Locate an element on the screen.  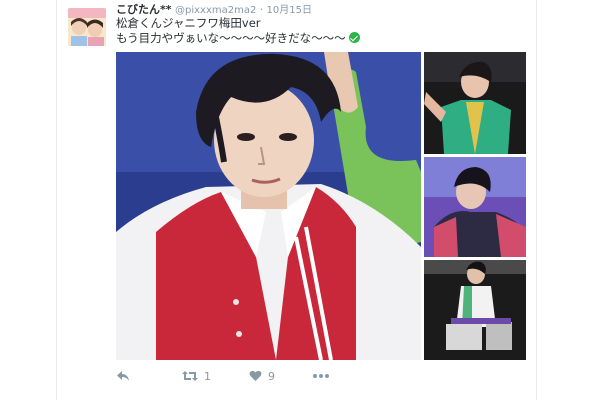
like-button: 9 is located at coordinates (262, 376).